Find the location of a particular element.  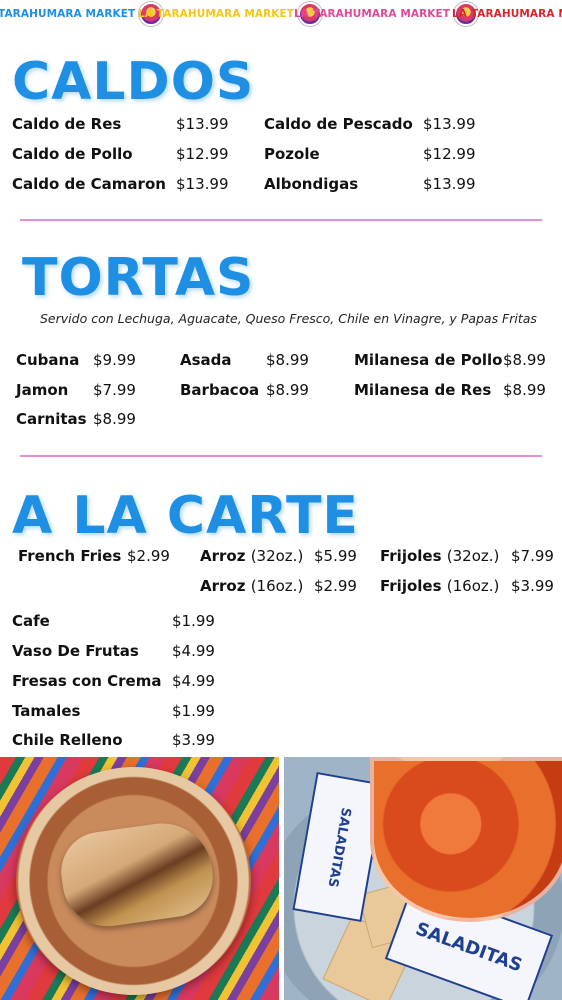

menu-item-name: Carnitas is located at coordinates (51, 419).